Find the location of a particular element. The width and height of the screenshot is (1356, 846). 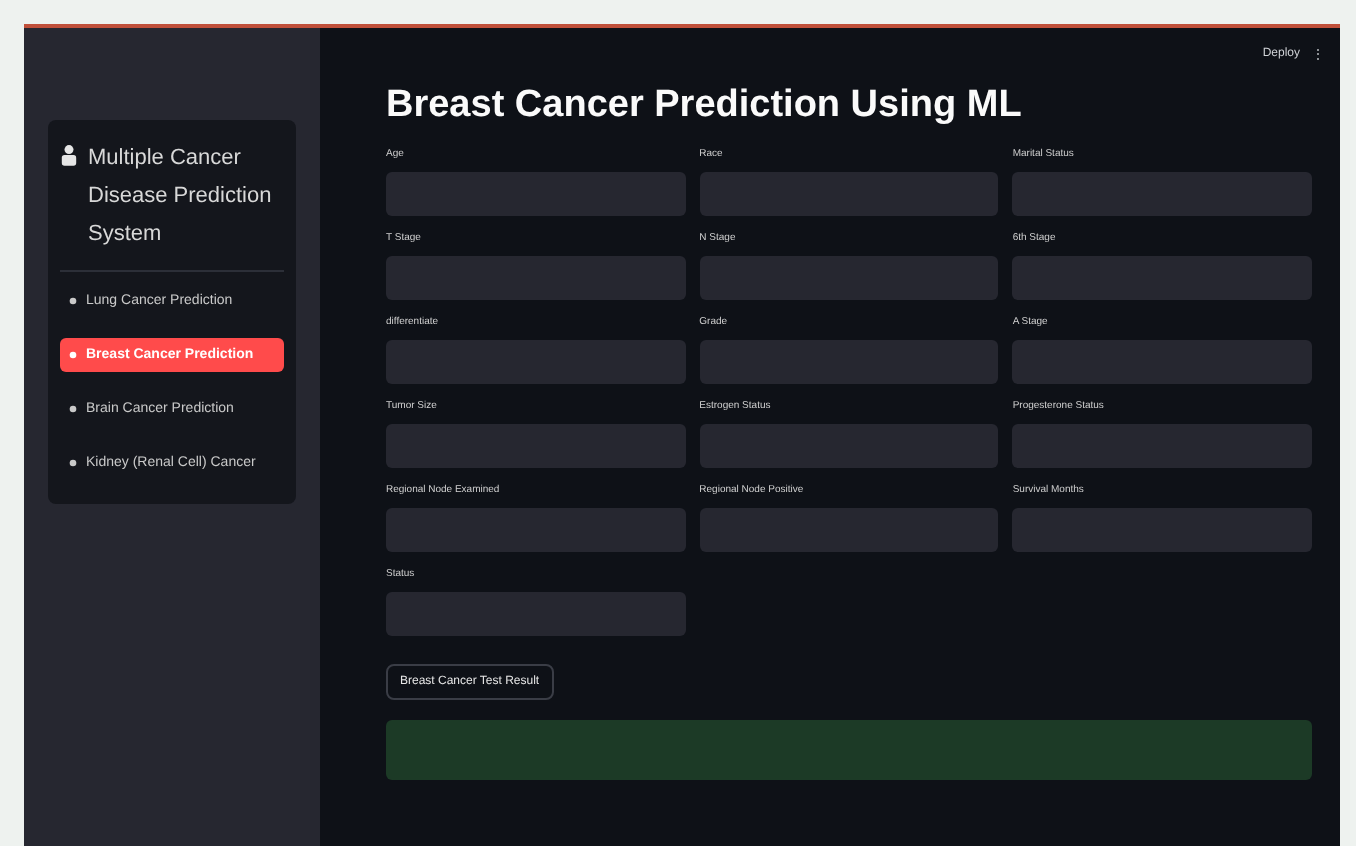

person-icon is located at coordinates (69, 155).